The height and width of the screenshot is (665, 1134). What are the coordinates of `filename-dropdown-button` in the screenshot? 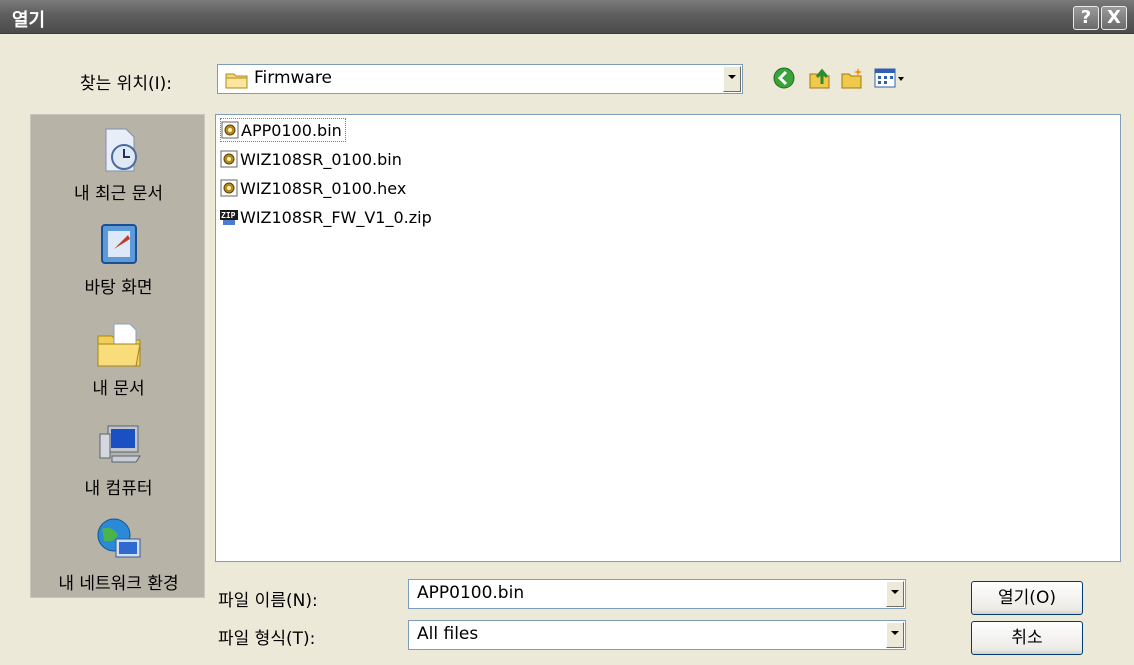 It's located at (895, 594).